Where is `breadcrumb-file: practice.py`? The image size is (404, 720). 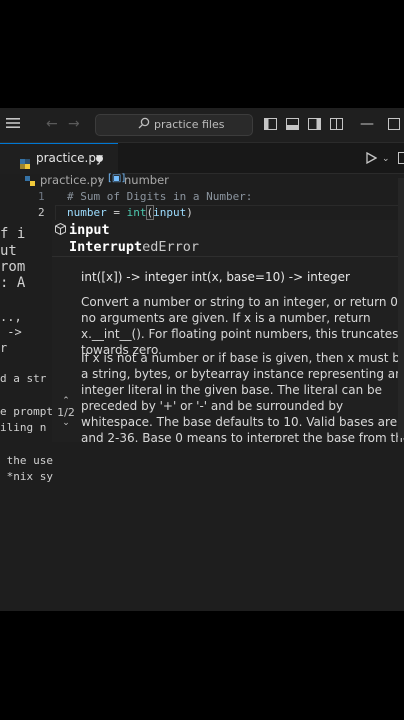
breadcrumb-file: practice.py is located at coordinates (72, 180).